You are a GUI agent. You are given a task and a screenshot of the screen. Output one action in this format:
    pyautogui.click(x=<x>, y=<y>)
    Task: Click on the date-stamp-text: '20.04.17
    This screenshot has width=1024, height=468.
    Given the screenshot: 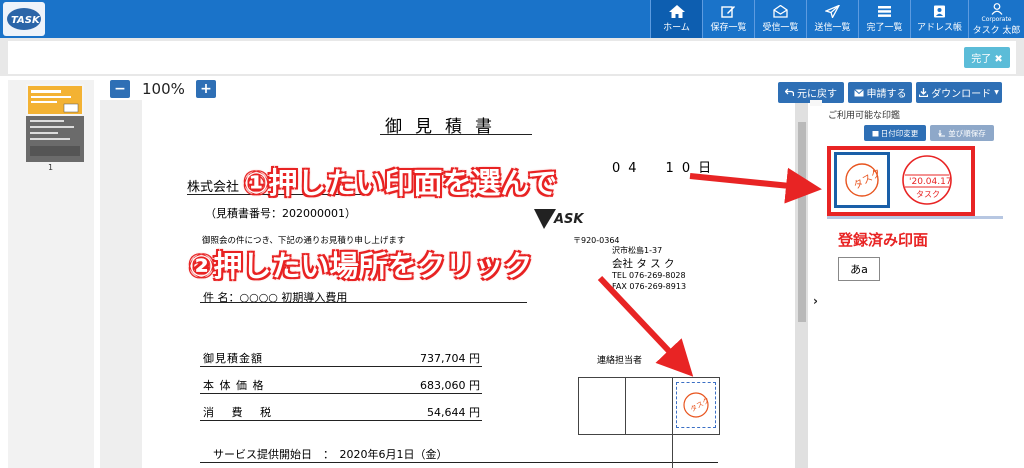 What is the action you would take?
    pyautogui.click(x=930, y=182)
    